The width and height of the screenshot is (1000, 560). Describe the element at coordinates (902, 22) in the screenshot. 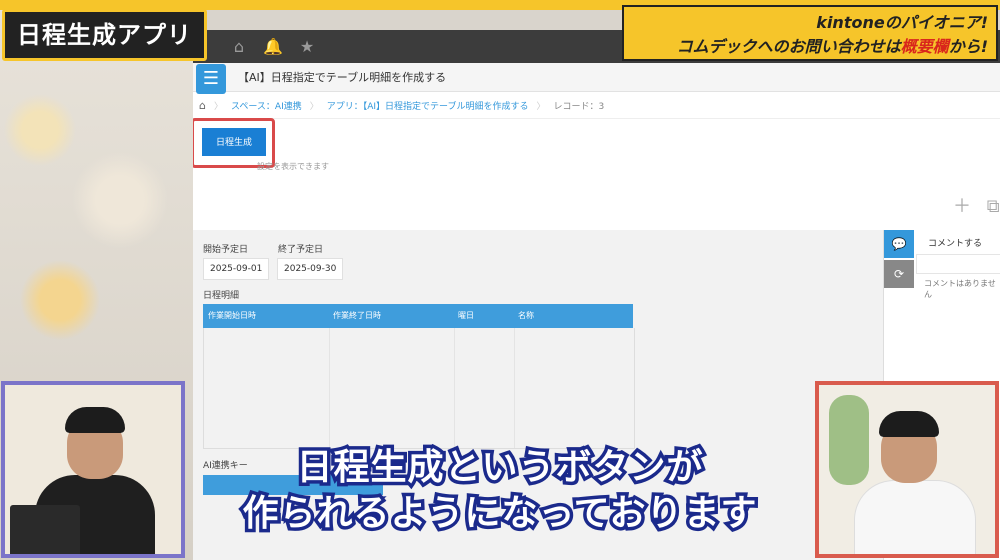

I see `banner-line-1: kintoneのパイオニア!` at that location.